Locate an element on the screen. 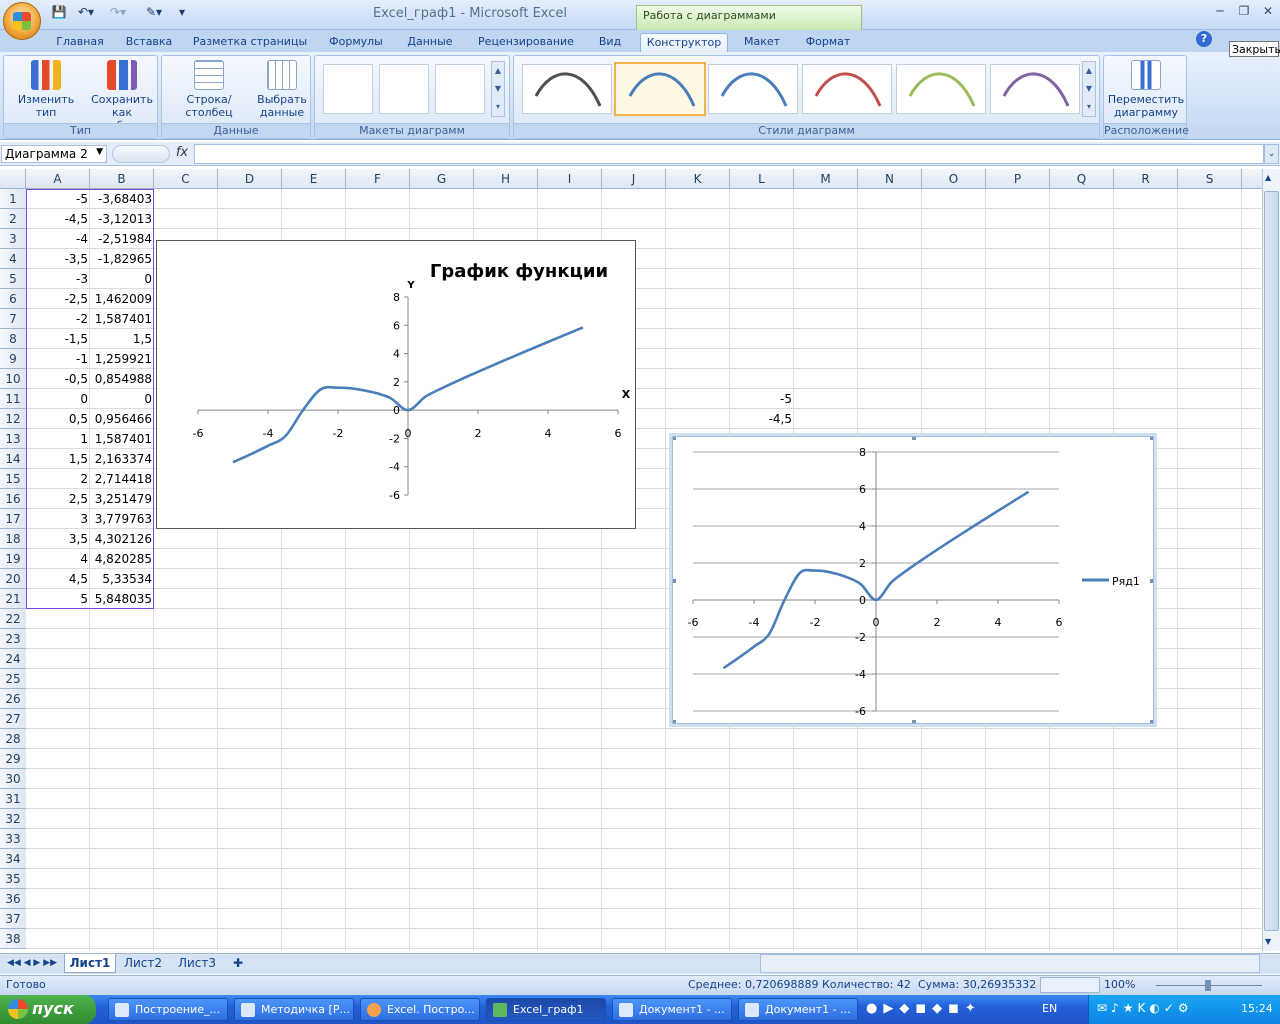  paint-icon: ✎▾ is located at coordinates (154, 14).